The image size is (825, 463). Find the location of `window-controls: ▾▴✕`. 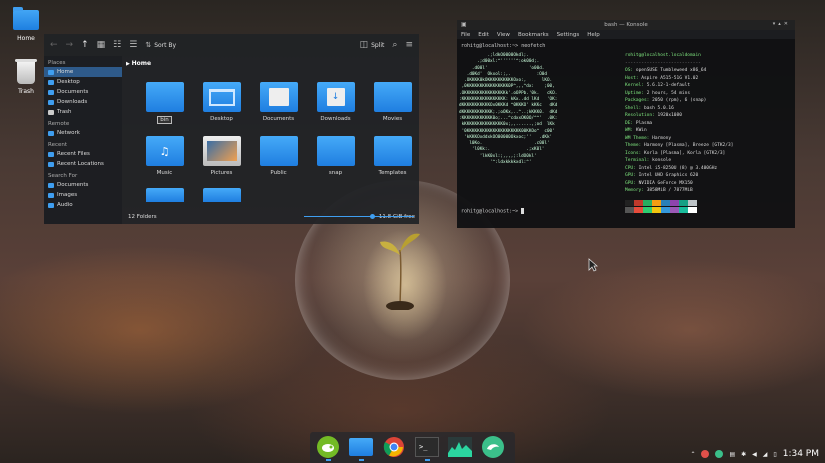

window-controls: ▾▴✕ is located at coordinates (782, 24).